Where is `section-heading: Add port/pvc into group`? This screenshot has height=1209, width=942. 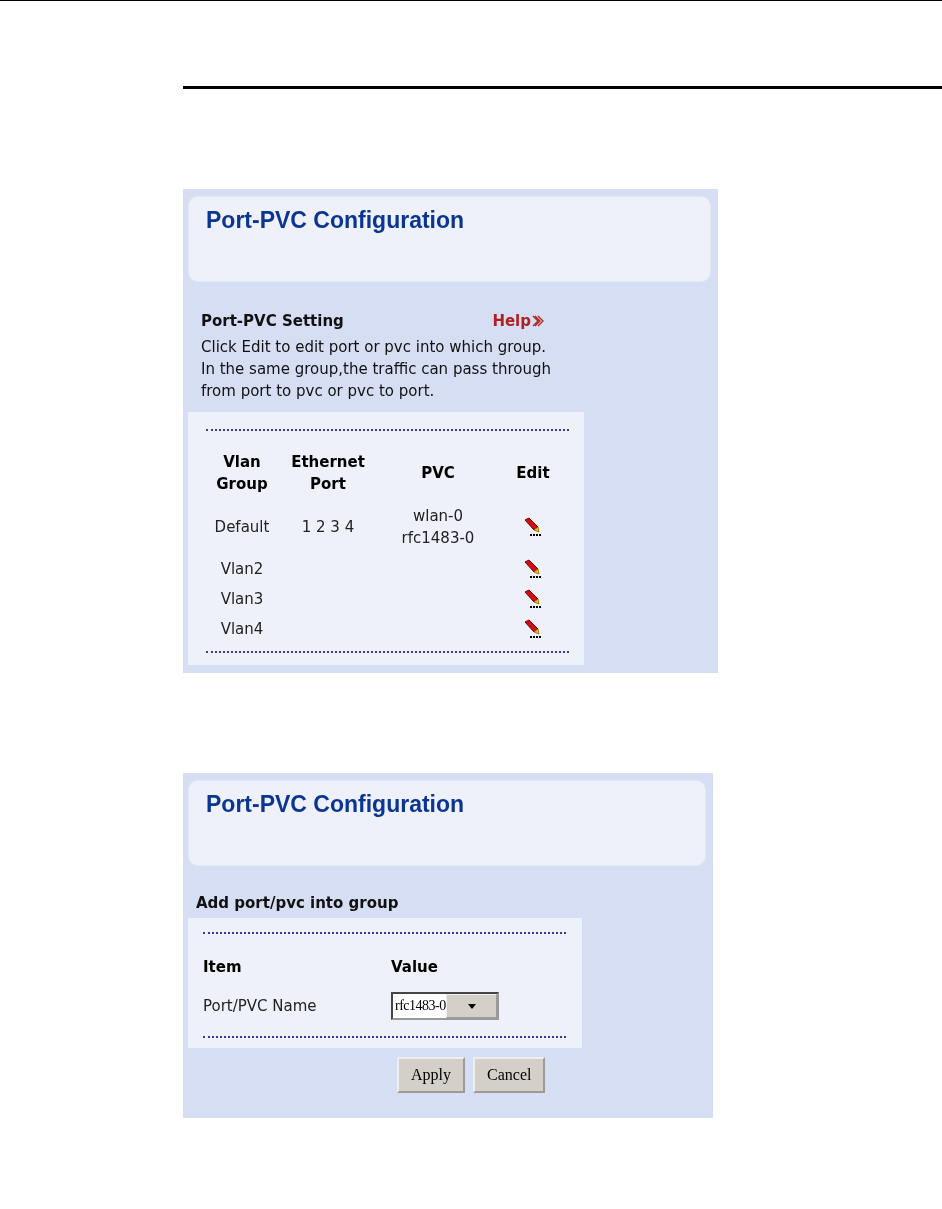 section-heading: Add port/pvc into group is located at coordinates (297, 903).